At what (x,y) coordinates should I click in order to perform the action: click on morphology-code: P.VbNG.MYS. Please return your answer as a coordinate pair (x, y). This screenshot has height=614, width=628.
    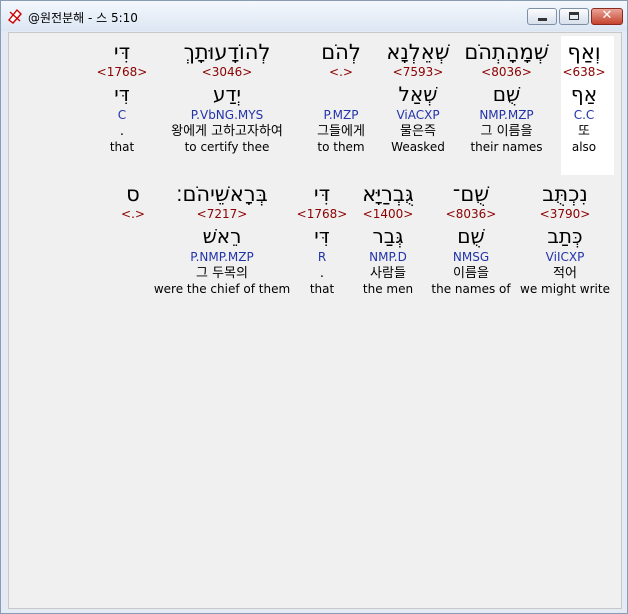
    Looking at the image, I should click on (227, 115).